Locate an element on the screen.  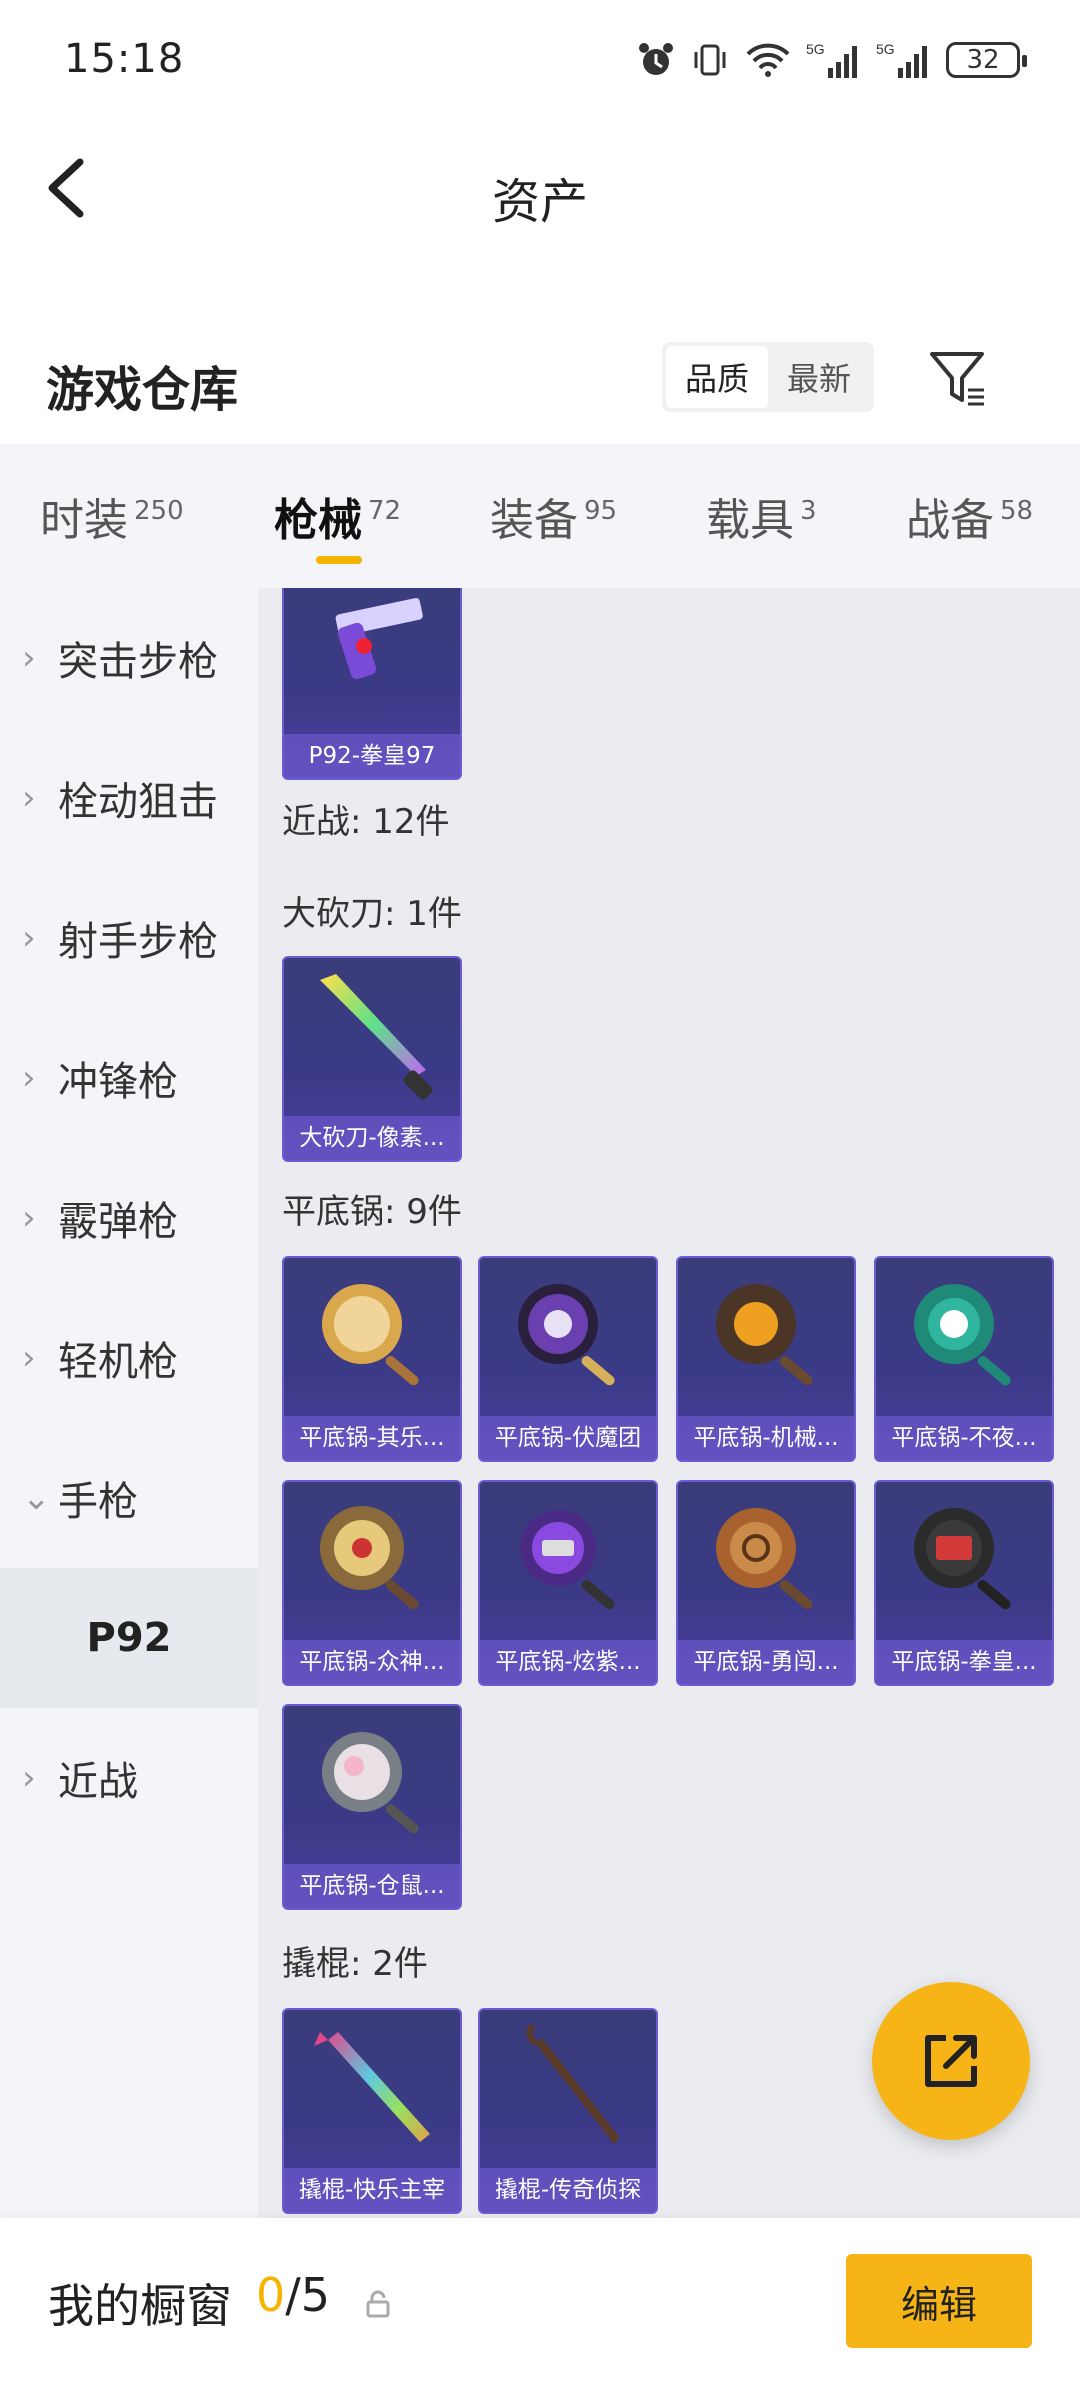
edit-button: 编辑 is located at coordinates (939, 2301).